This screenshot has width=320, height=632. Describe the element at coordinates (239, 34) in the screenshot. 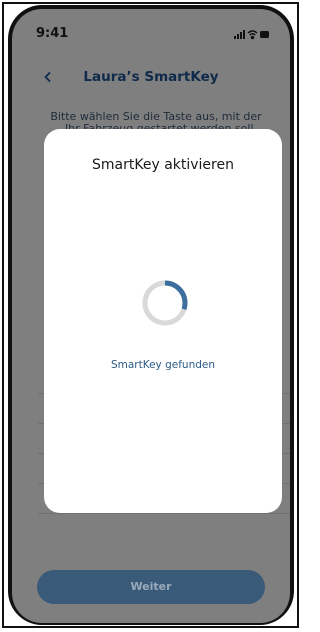

I see `signal-icon` at that location.